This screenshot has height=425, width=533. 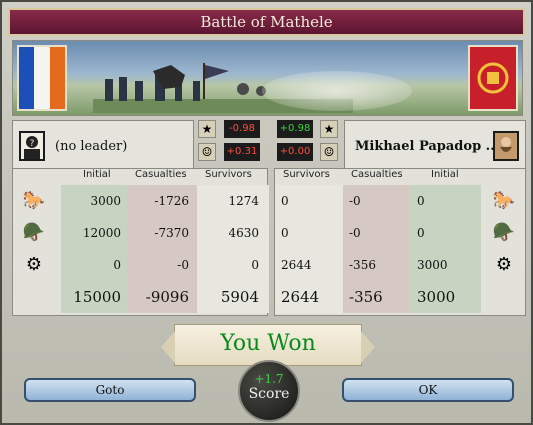 I want to click on smoke-cloud, so click(x=337, y=91).